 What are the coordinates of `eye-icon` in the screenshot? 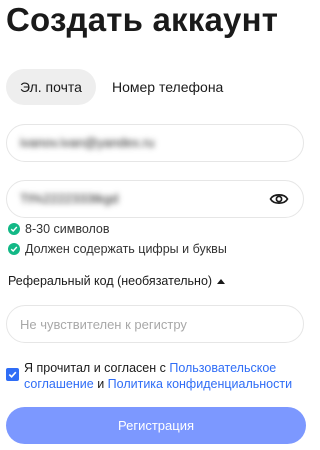 It's located at (279, 199).